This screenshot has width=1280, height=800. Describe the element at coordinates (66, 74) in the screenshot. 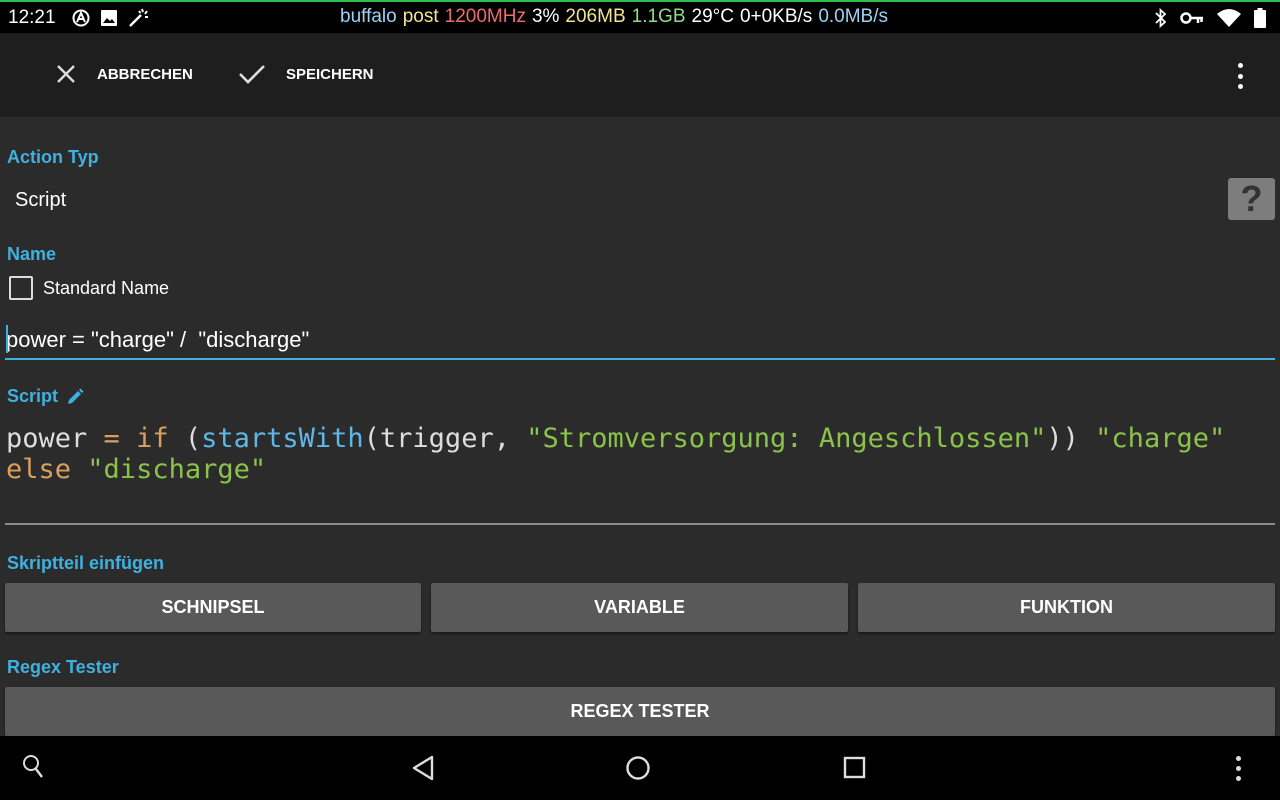

I see `close-icon` at that location.